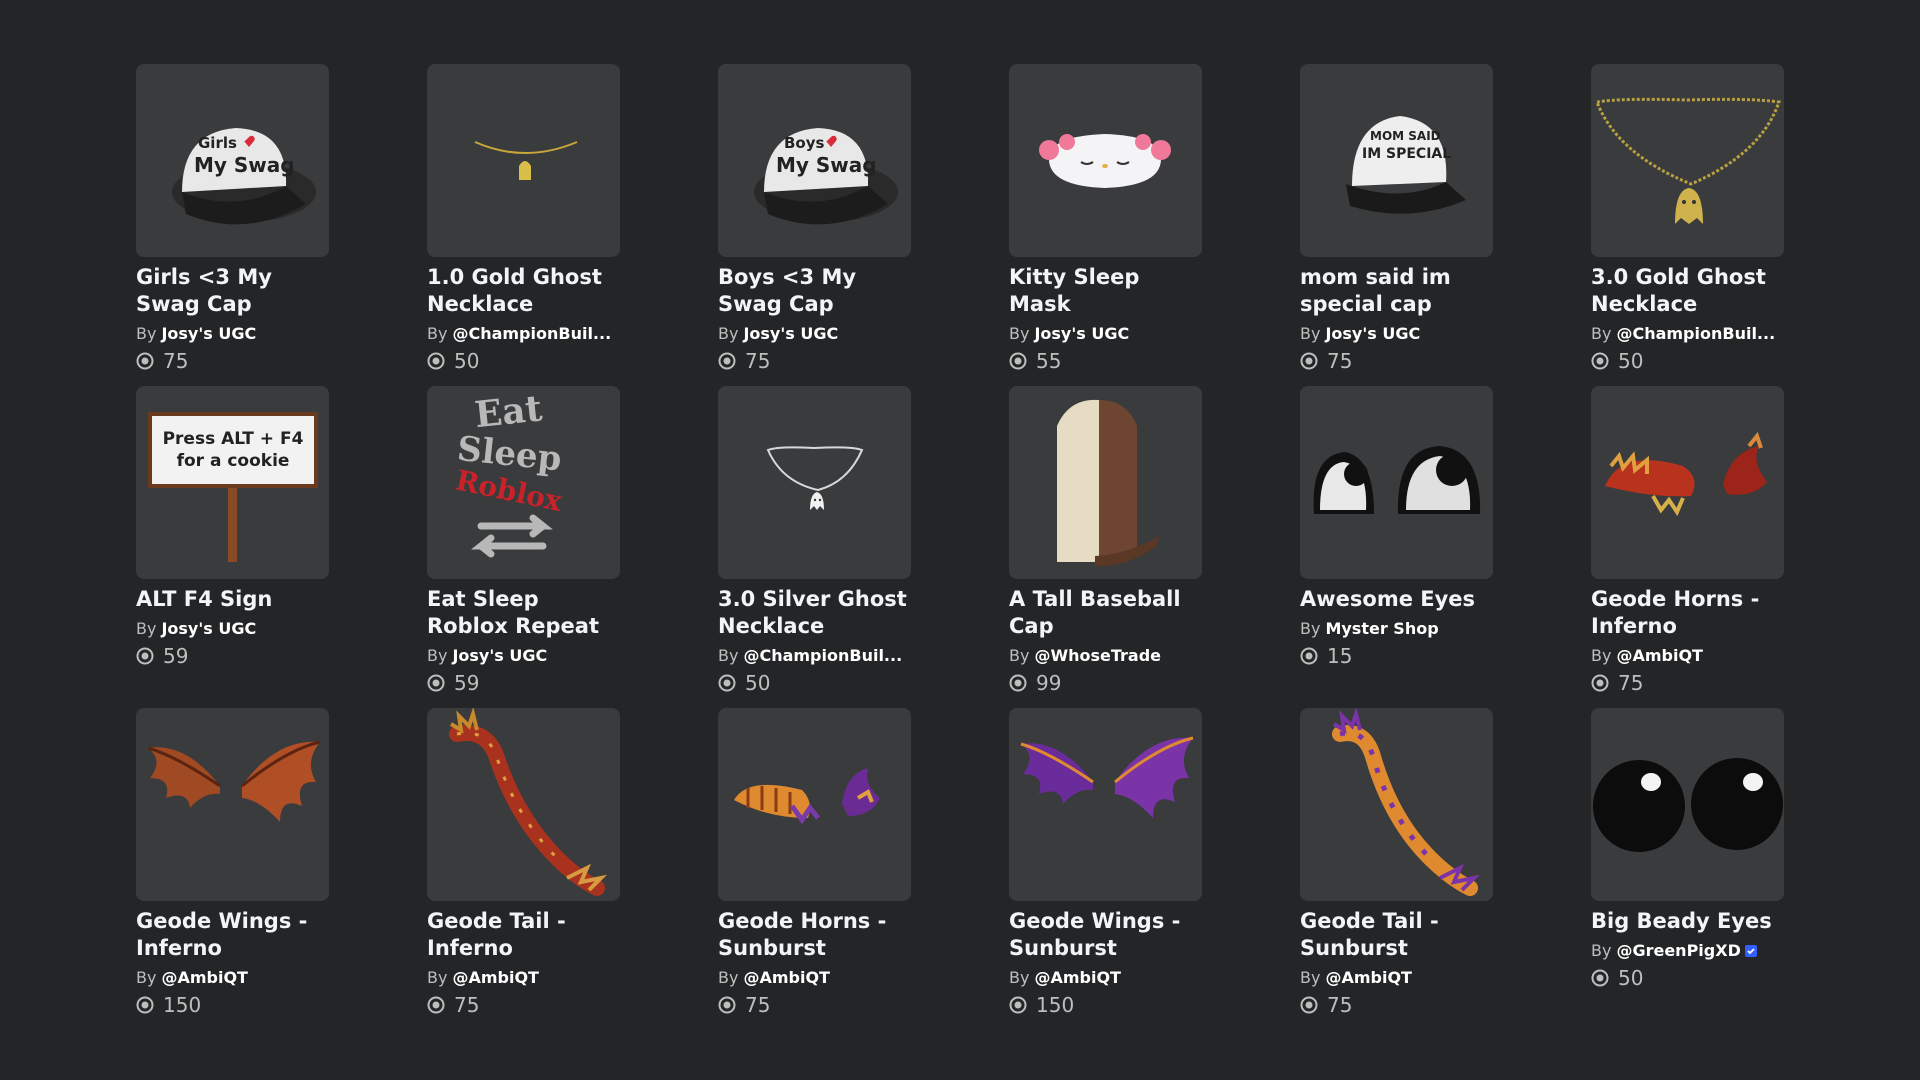 The image size is (1920, 1080). I want to click on item-name: Eat Sleep Roblox Repeat, so click(523, 613).